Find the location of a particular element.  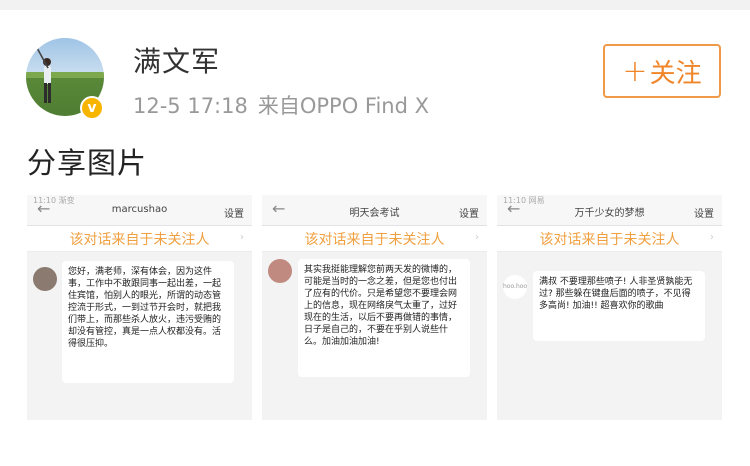

follow-button: + 关注 is located at coordinates (662, 71).